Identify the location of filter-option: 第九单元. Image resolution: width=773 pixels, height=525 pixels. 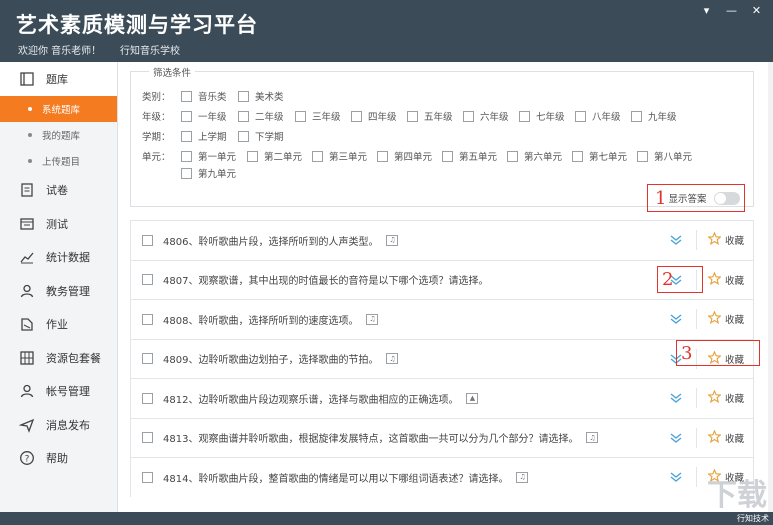
(208, 173).